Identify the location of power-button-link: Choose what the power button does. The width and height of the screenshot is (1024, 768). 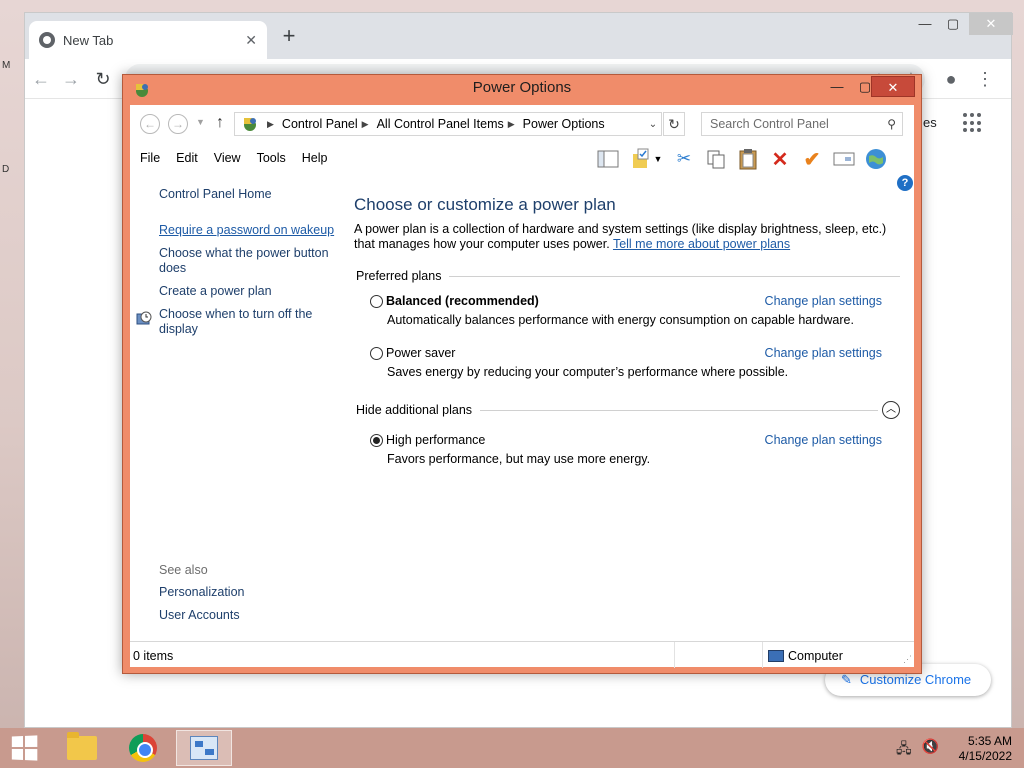
(249, 261).